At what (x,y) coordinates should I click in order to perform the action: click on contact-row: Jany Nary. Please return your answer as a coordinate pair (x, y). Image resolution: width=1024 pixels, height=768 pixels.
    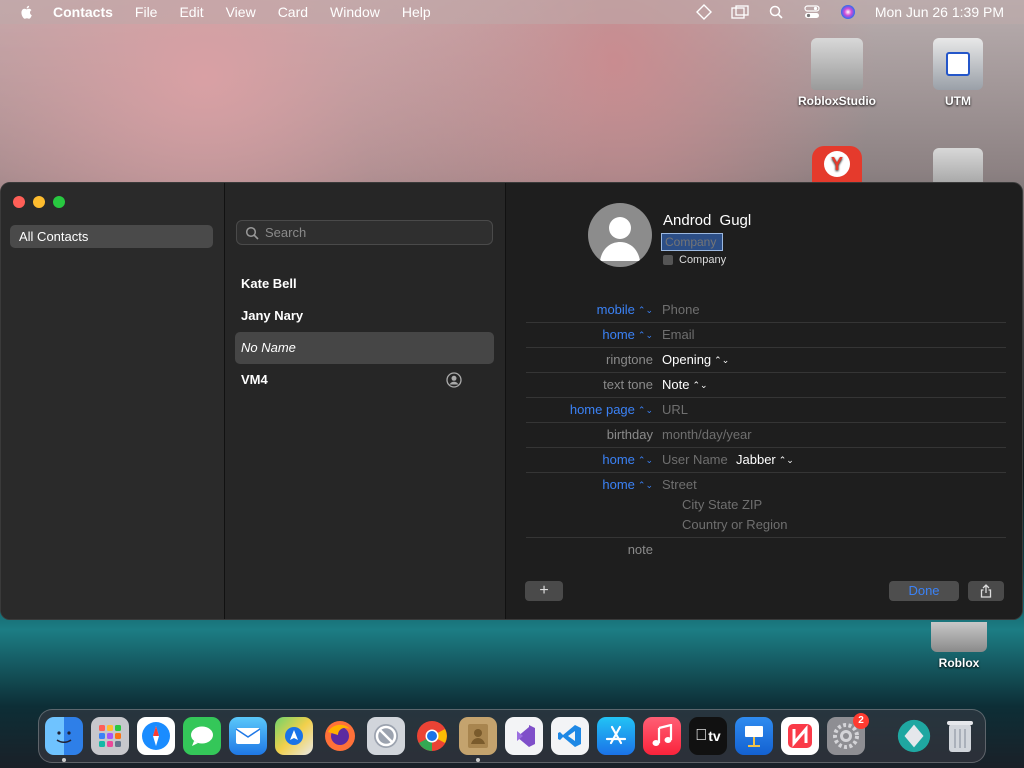
    Looking at the image, I should click on (364, 316).